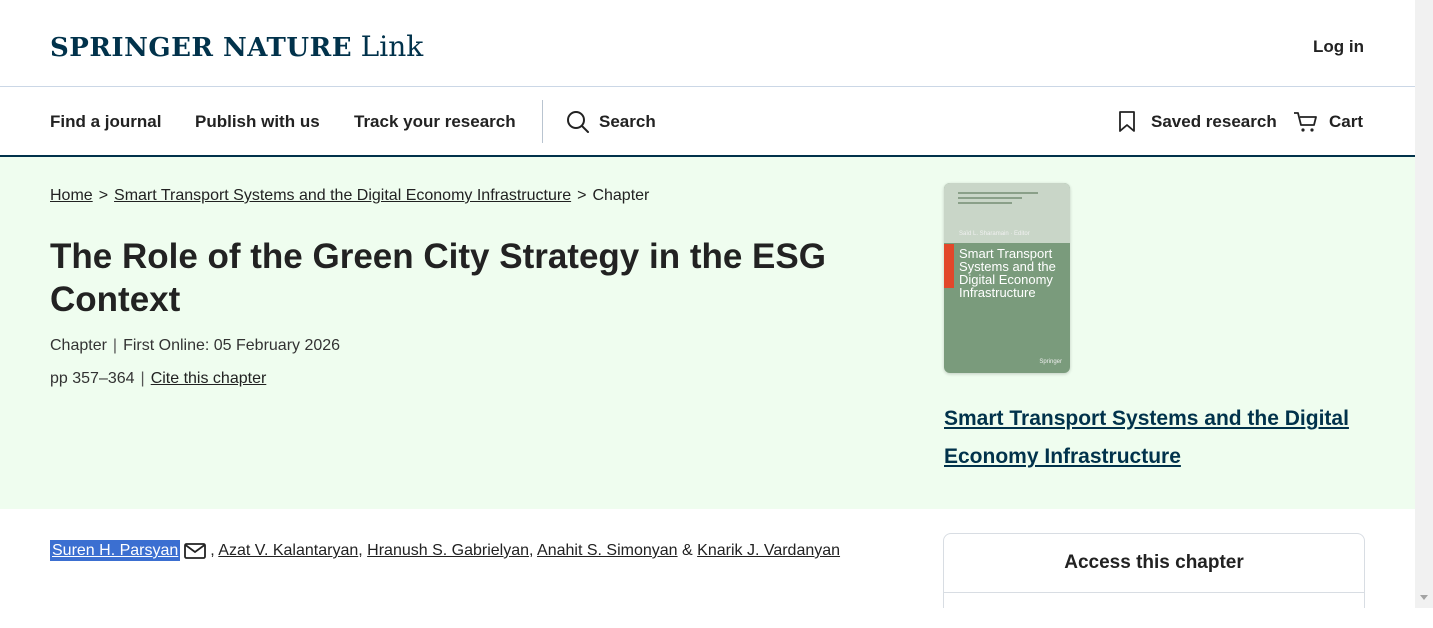  I want to click on site-header: SPRINGER NATURE Link Log in, so click(707, 43).